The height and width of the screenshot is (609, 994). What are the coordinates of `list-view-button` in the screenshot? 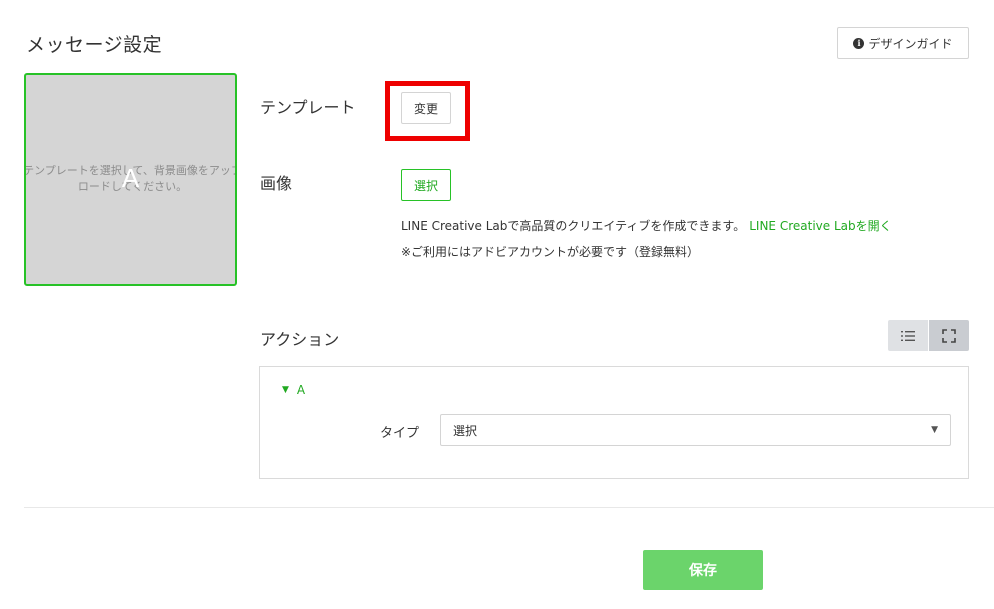 It's located at (908, 335).